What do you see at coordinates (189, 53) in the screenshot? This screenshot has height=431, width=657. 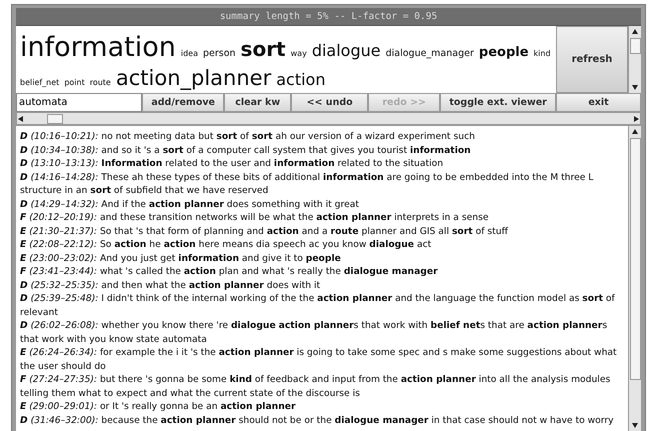 I see `keyword-tag: idea` at bounding box center [189, 53].